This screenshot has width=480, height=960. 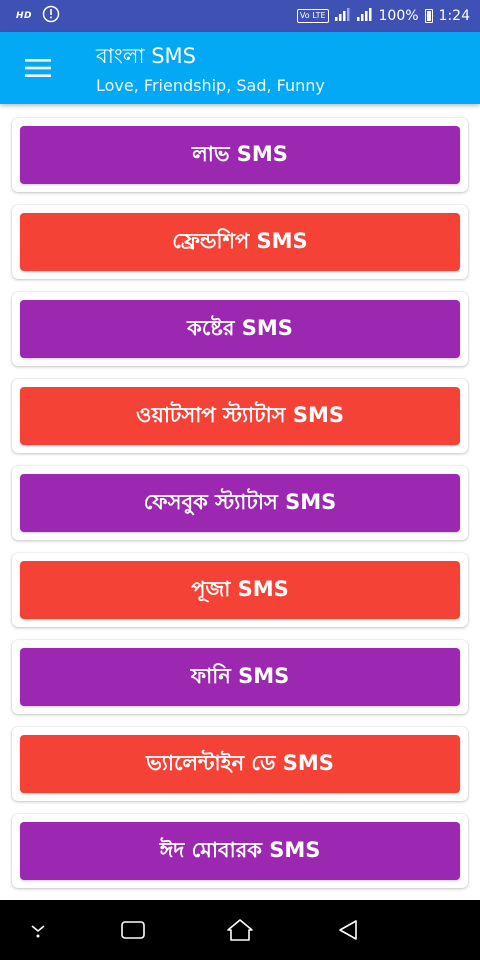 I want to click on home-icon, so click(x=240, y=930).